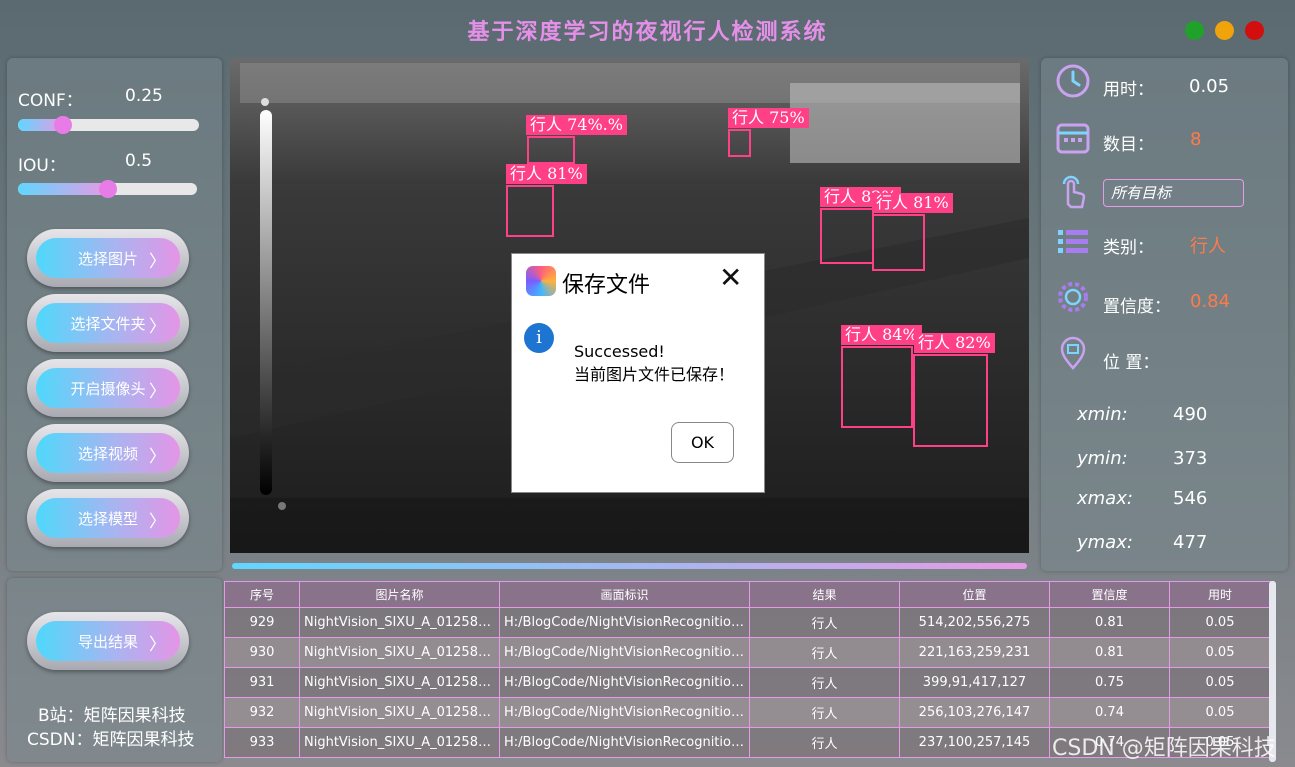 Image resolution: width=1295 pixels, height=767 pixels. Describe the element at coordinates (262, 742) in the screenshot. I see `table-cell: 933` at that location.